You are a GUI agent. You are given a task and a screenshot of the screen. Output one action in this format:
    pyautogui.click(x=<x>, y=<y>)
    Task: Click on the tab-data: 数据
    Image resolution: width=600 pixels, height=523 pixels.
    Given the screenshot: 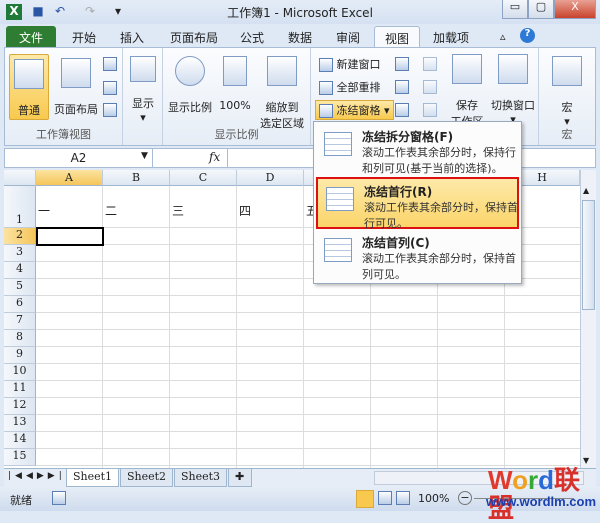 What is the action you would take?
    pyautogui.click(x=300, y=37)
    